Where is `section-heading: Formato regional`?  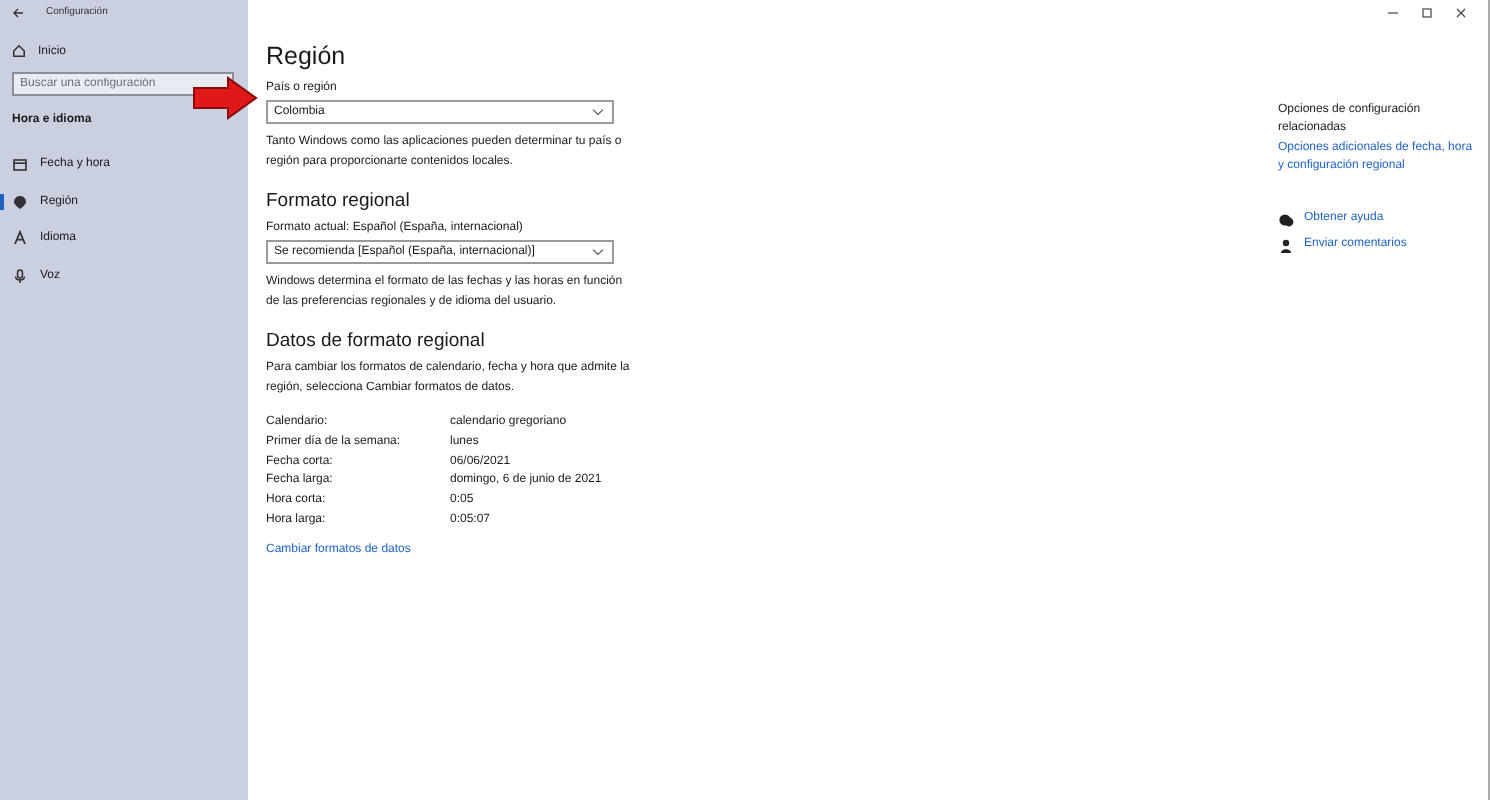
section-heading: Formato regional is located at coordinates (338, 201).